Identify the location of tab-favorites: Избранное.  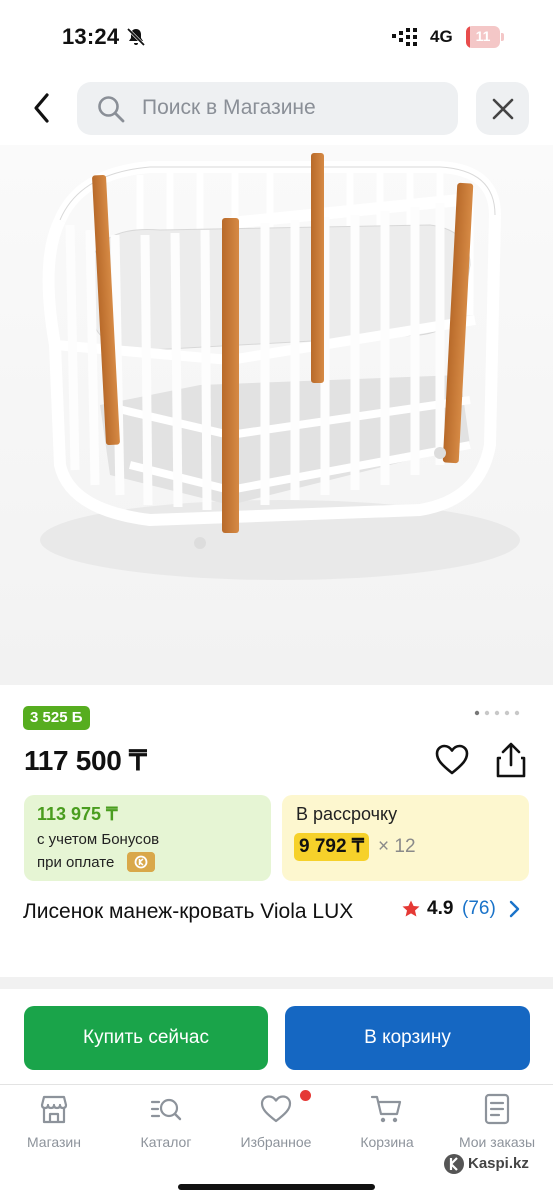
(276, 1122).